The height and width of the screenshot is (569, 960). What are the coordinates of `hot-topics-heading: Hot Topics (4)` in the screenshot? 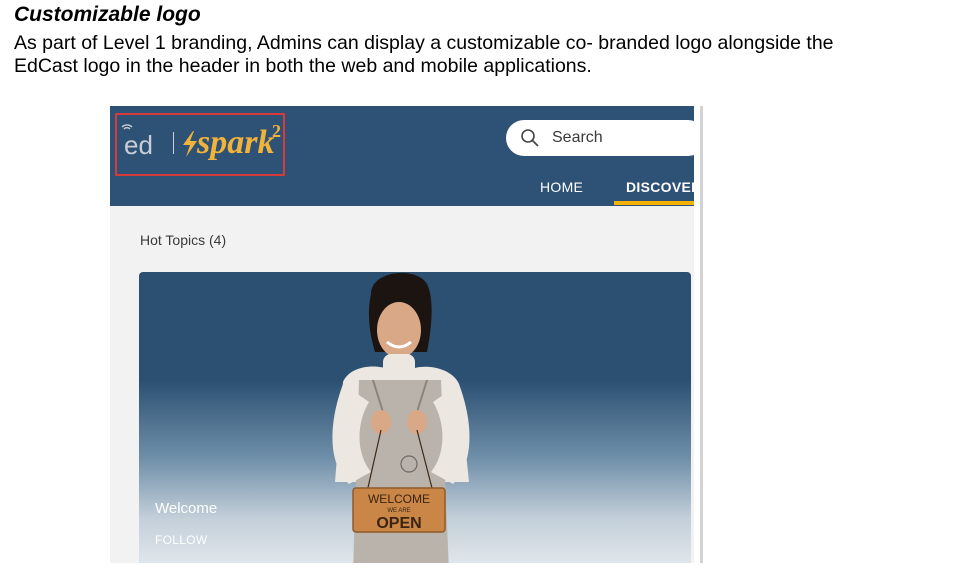 It's located at (183, 240).